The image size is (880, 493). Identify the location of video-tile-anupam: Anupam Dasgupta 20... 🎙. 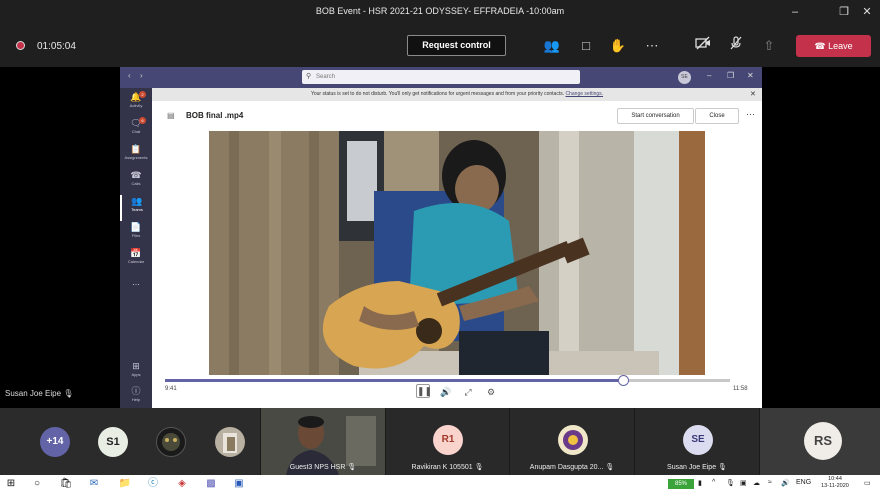
(571, 441).